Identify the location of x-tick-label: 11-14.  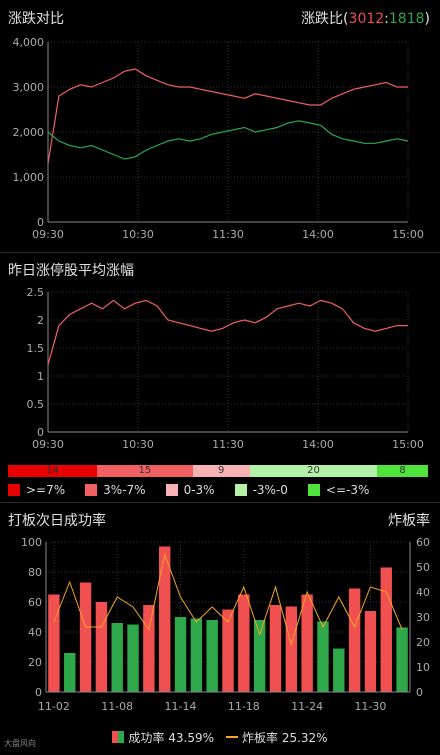
(181, 706).